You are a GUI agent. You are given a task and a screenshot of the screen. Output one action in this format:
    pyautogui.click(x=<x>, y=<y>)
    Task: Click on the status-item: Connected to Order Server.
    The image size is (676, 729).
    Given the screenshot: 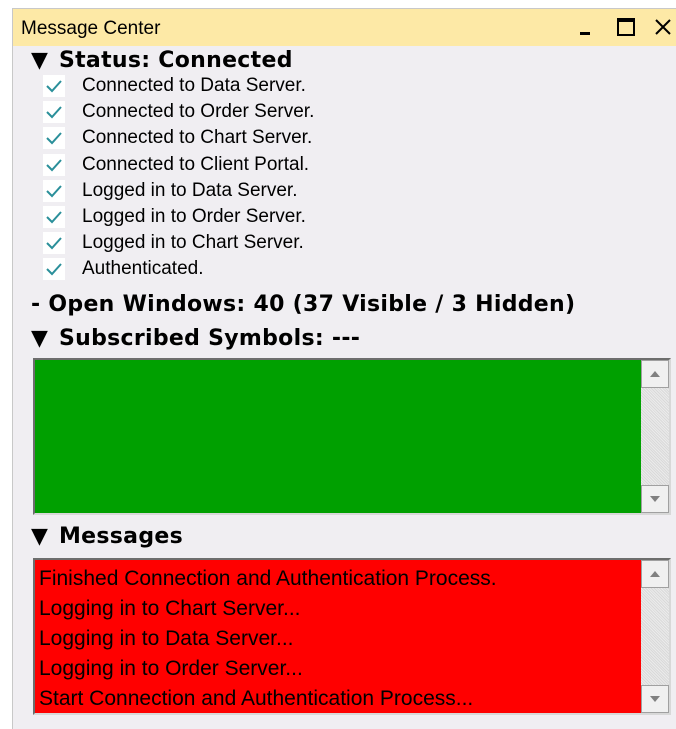 What is the action you would take?
    pyautogui.click(x=178, y=112)
    